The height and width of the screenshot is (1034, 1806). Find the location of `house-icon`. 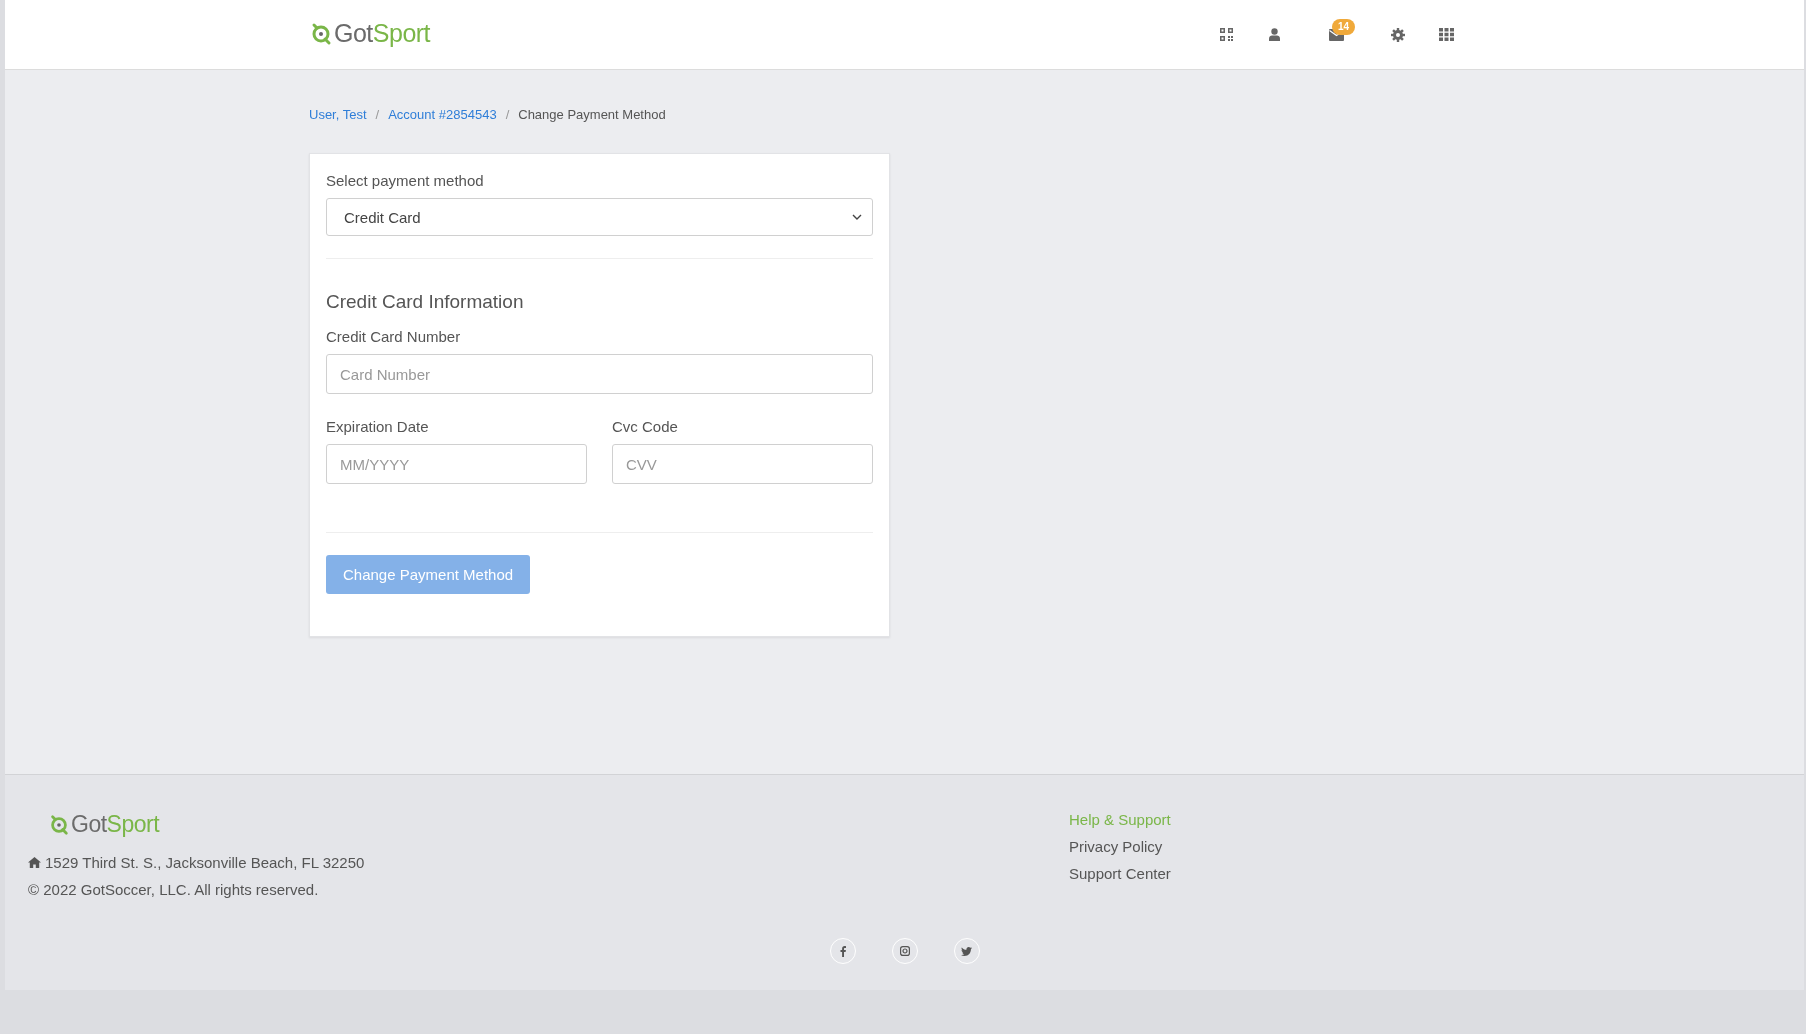

house-icon is located at coordinates (34, 862).